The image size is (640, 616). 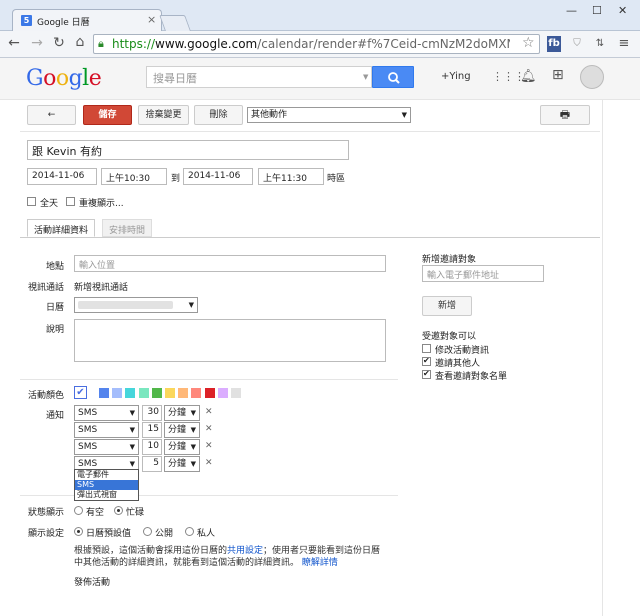 What do you see at coordinates (592, 77) in the screenshot?
I see `avatar` at bounding box center [592, 77].